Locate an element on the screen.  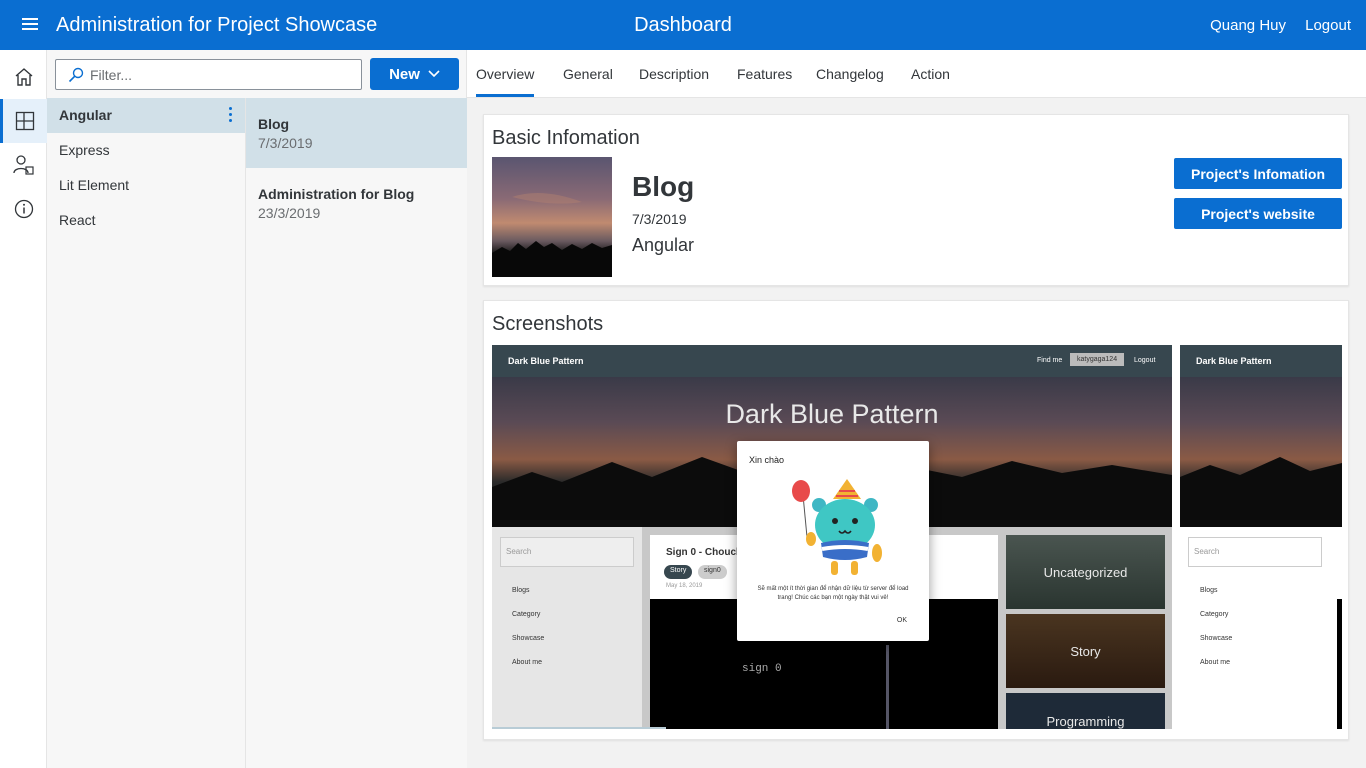
side-navigation is located at coordinates (23, 409).